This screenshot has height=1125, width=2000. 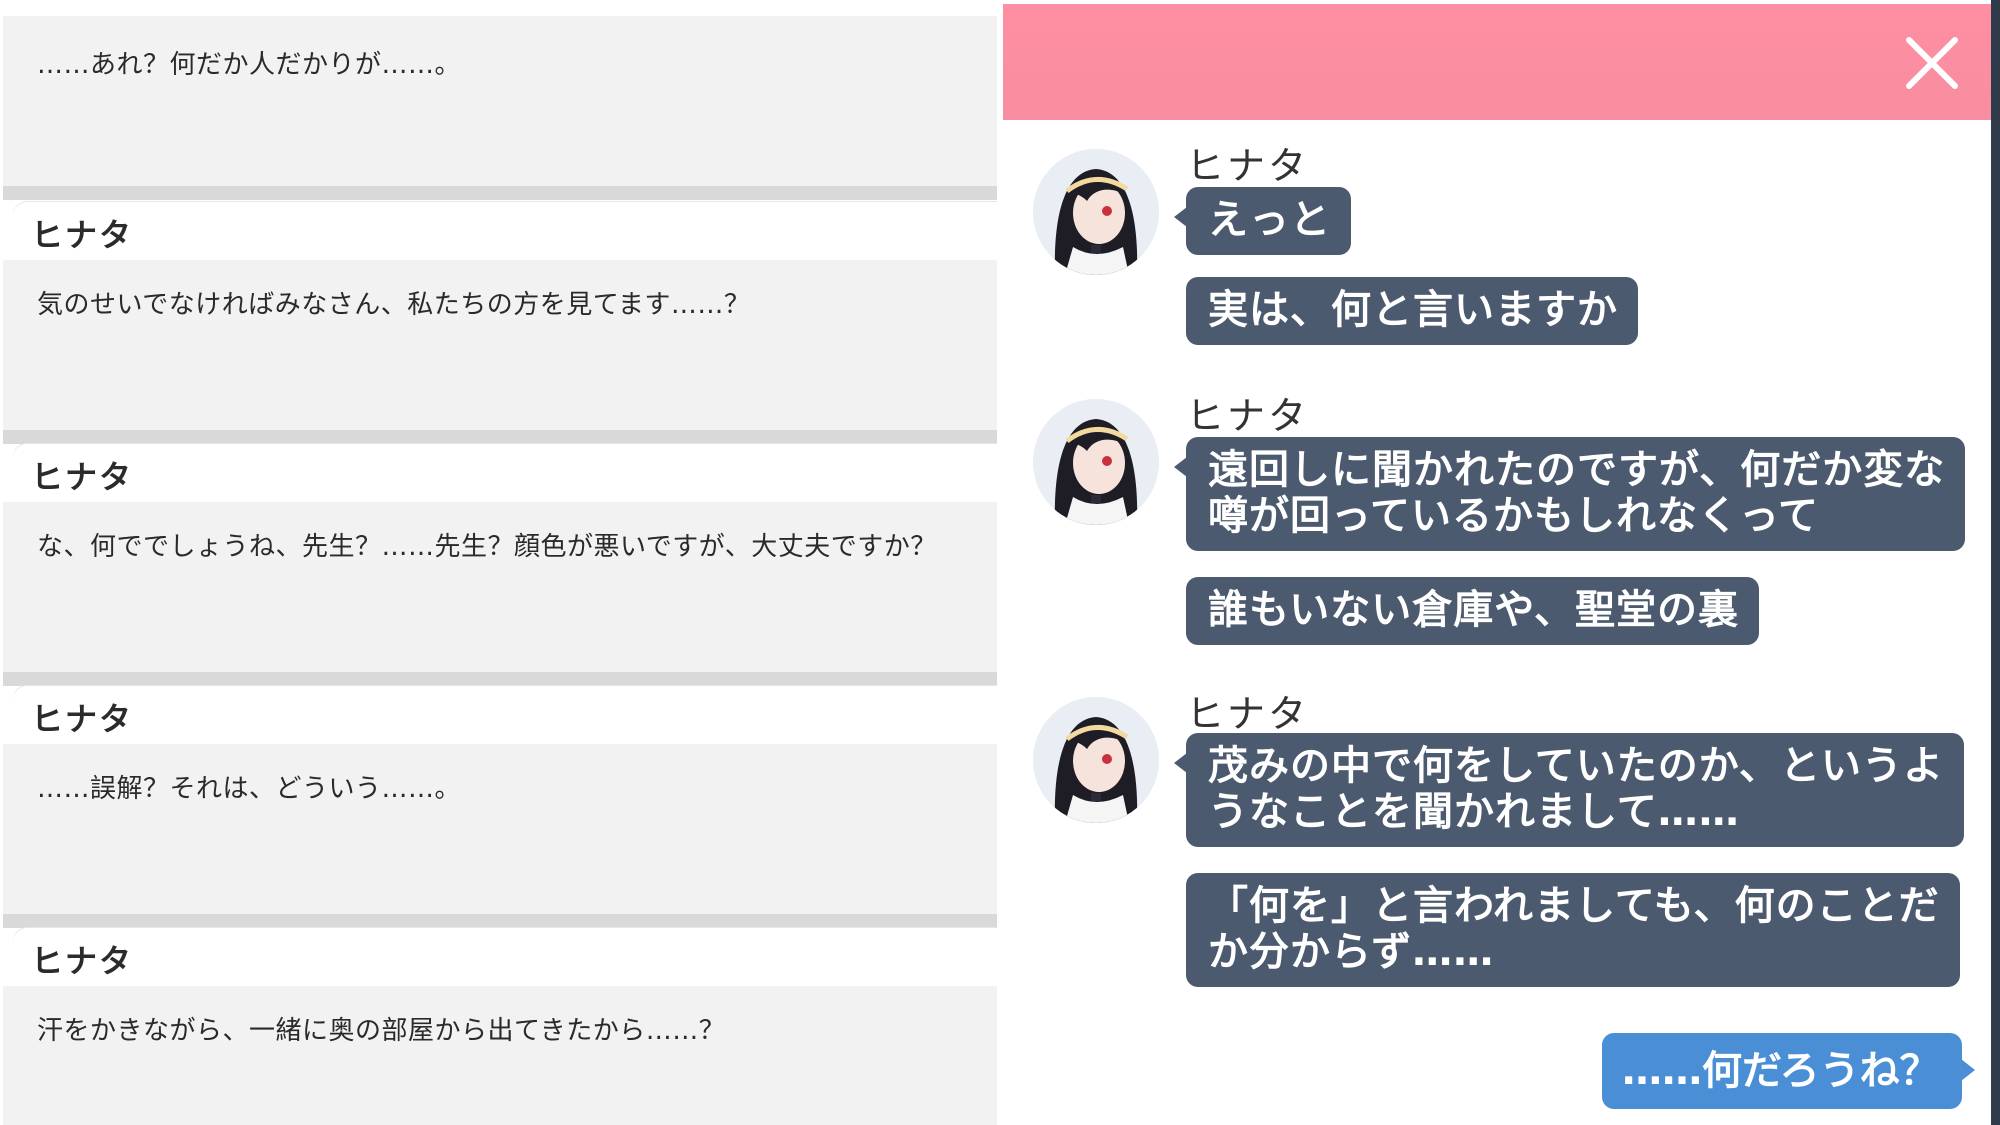 I want to click on log-entry-text: 気のせいでなければみなさん、私たちの方を見てます……？, so click(x=394, y=305).